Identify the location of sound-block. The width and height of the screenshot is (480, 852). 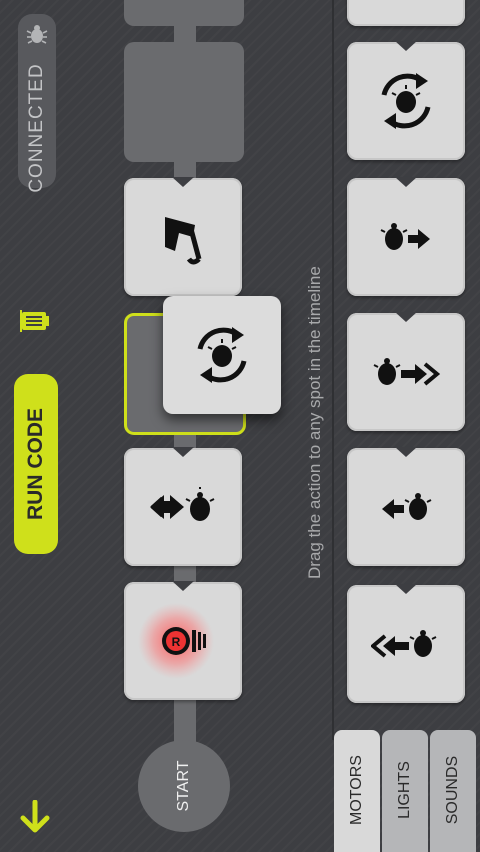
(183, 237).